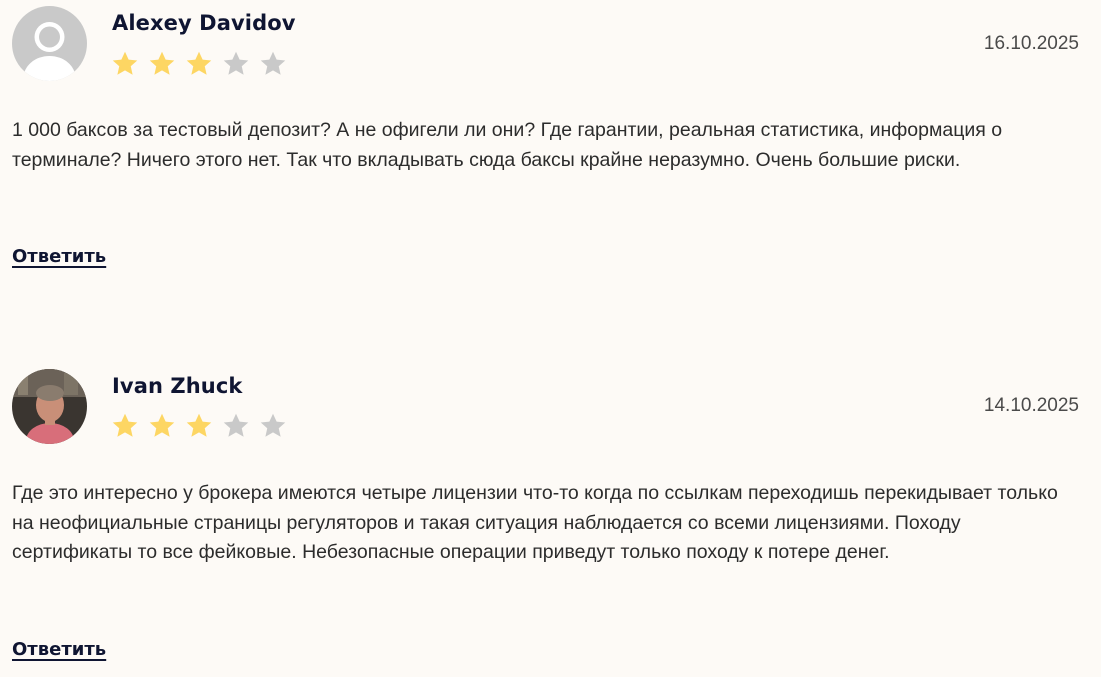 This screenshot has height=677, width=1101. I want to click on user-photo-icon, so click(49, 406).